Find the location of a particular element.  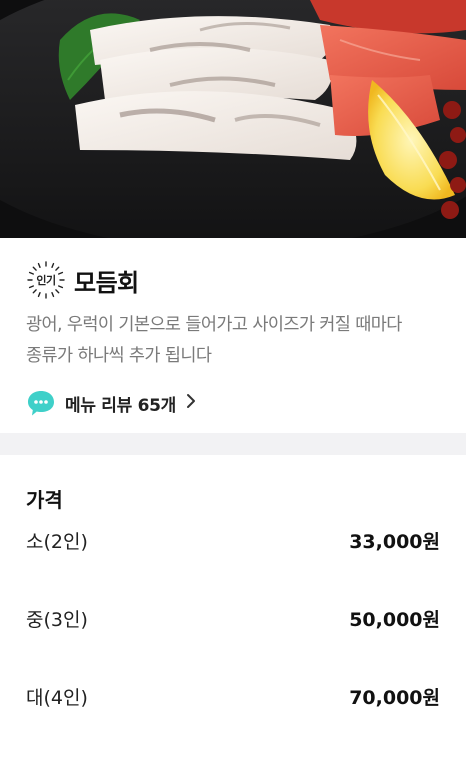

section-divider is located at coordinates (233, 444).